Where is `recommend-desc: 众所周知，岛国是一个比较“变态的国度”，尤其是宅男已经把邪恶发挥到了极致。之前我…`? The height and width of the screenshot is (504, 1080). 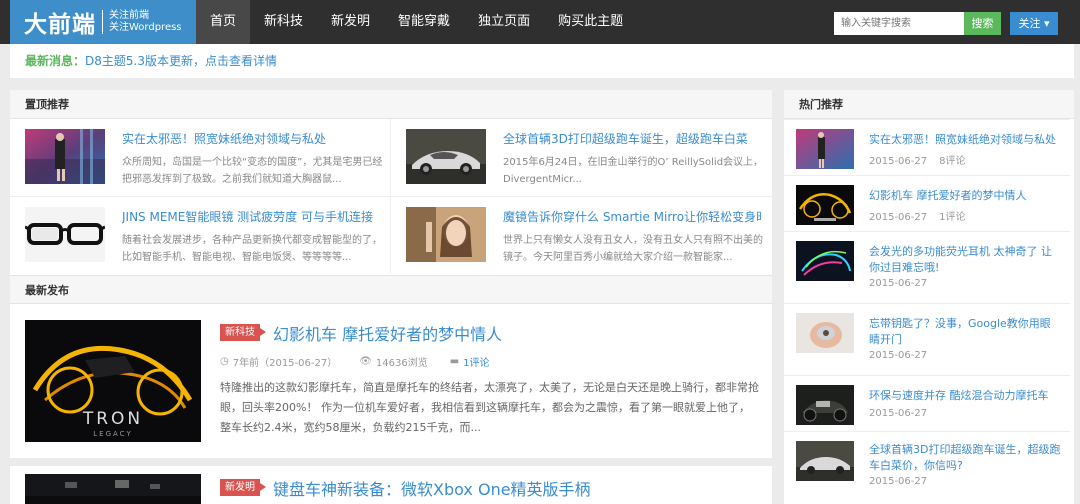
recommend-desc: 众所周知，岛国是一个比较“变态的国度”，尤其是宅男已经把邪恶发挥到了极致。之前我… is located at coordinates (252, 171).